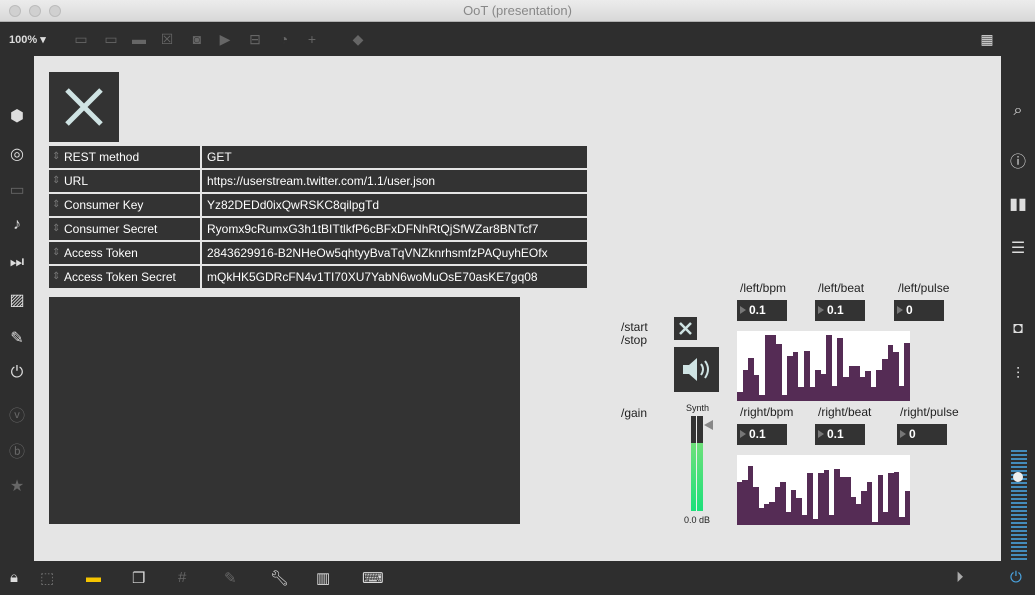 Image resolution: width=1035 pixels, height=595 pixels. I want to click on param-key: URL, so click(125, 181).